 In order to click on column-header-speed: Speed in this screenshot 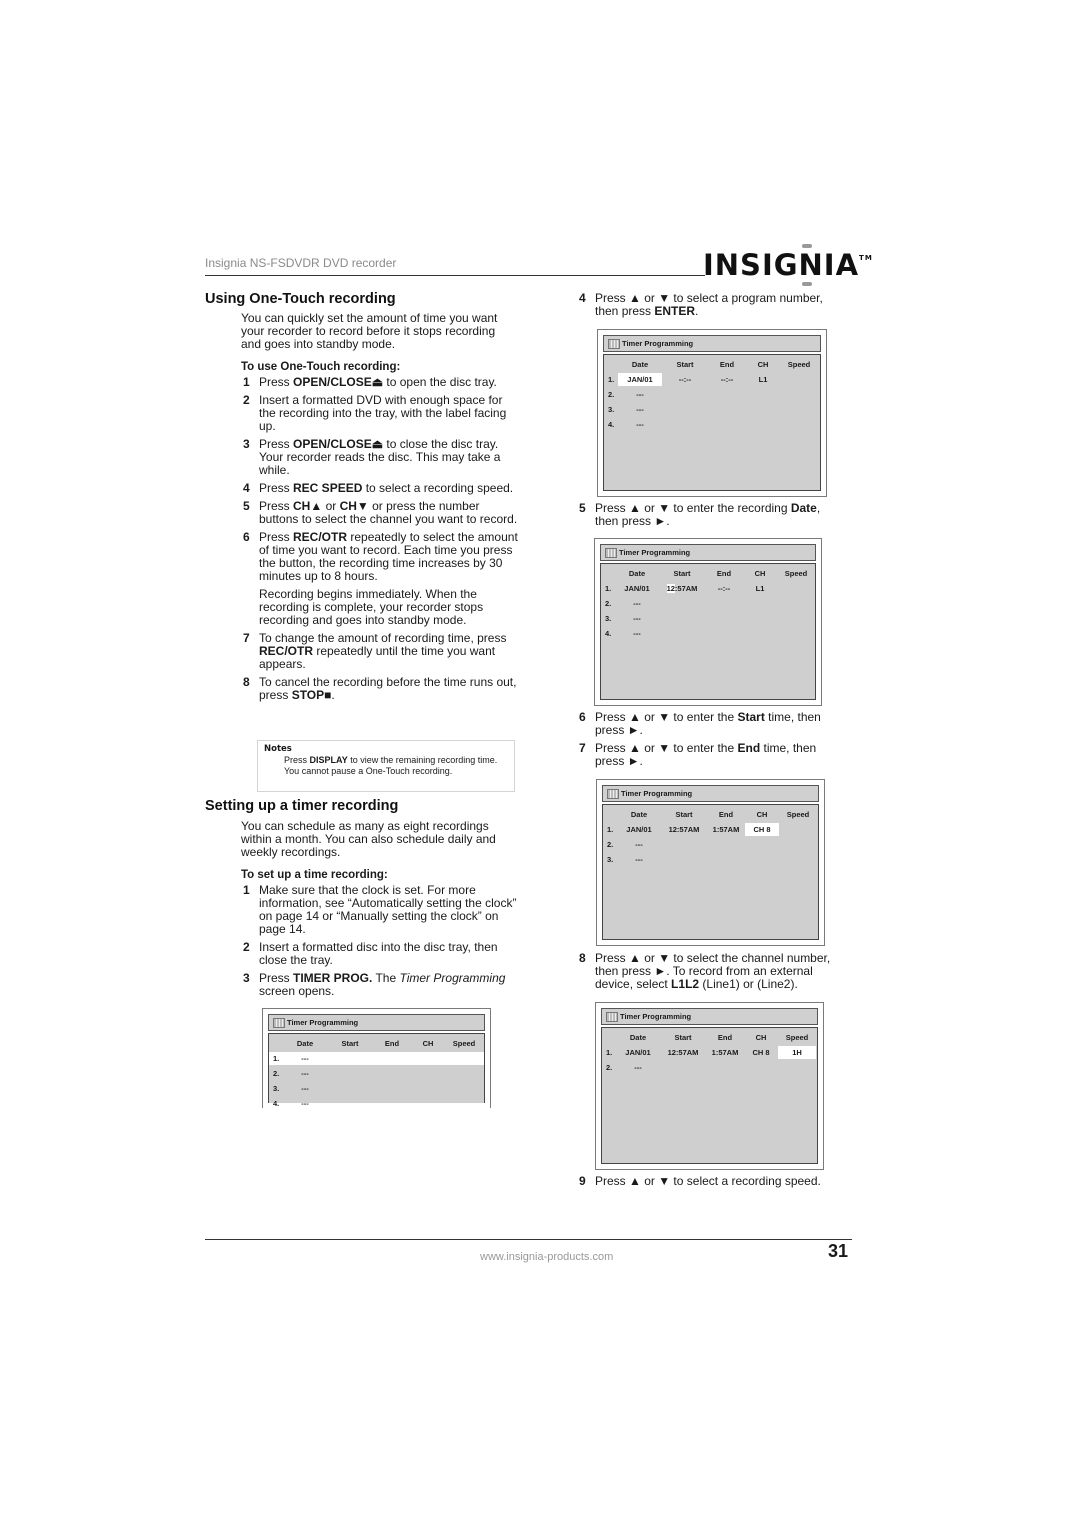, I will do `click(464, 1043)`.